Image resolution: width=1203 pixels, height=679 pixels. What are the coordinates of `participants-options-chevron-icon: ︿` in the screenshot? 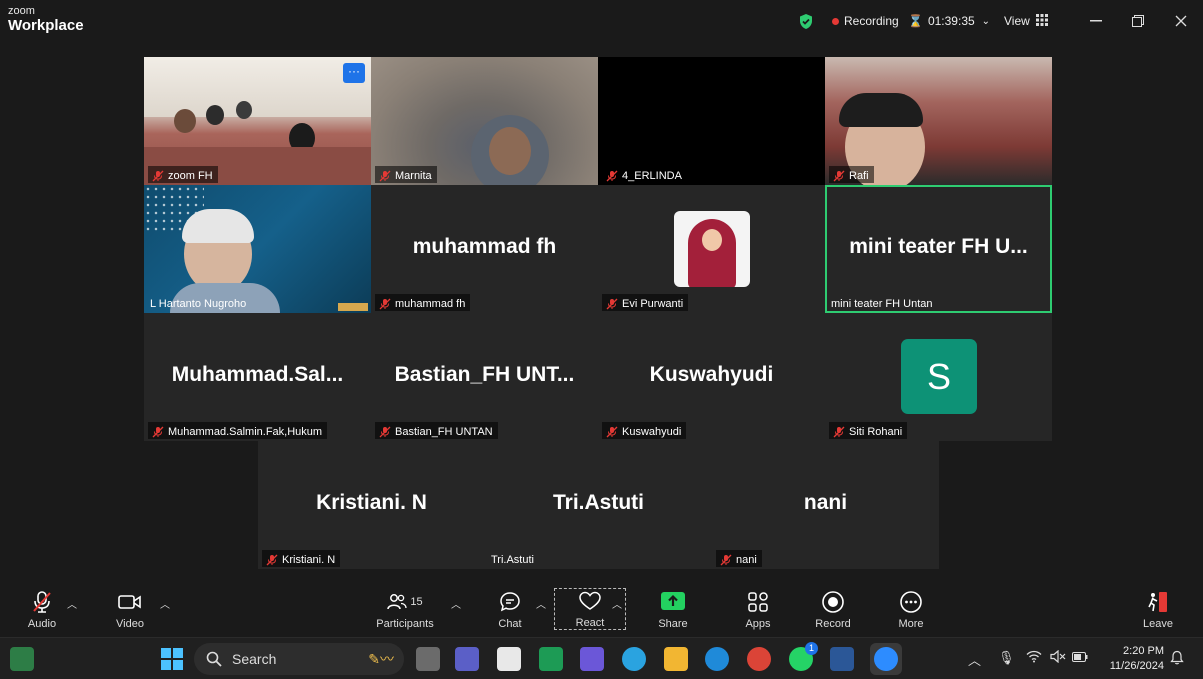 It's located at (456, 603).